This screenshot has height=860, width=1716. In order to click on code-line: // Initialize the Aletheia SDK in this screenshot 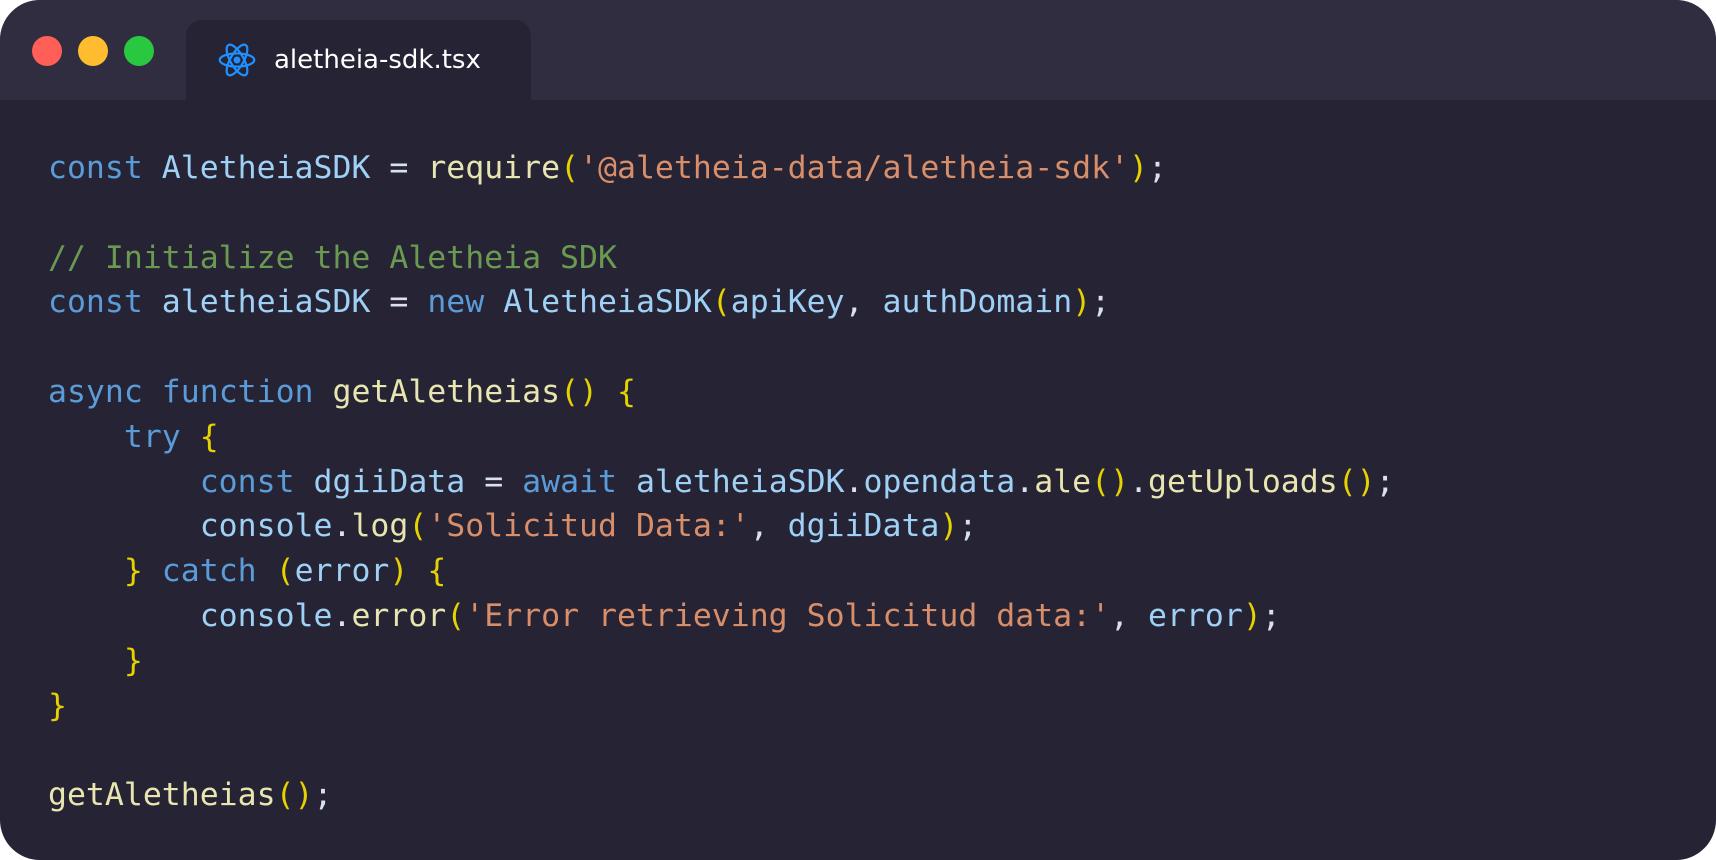, I will do `click(721, 258)`.